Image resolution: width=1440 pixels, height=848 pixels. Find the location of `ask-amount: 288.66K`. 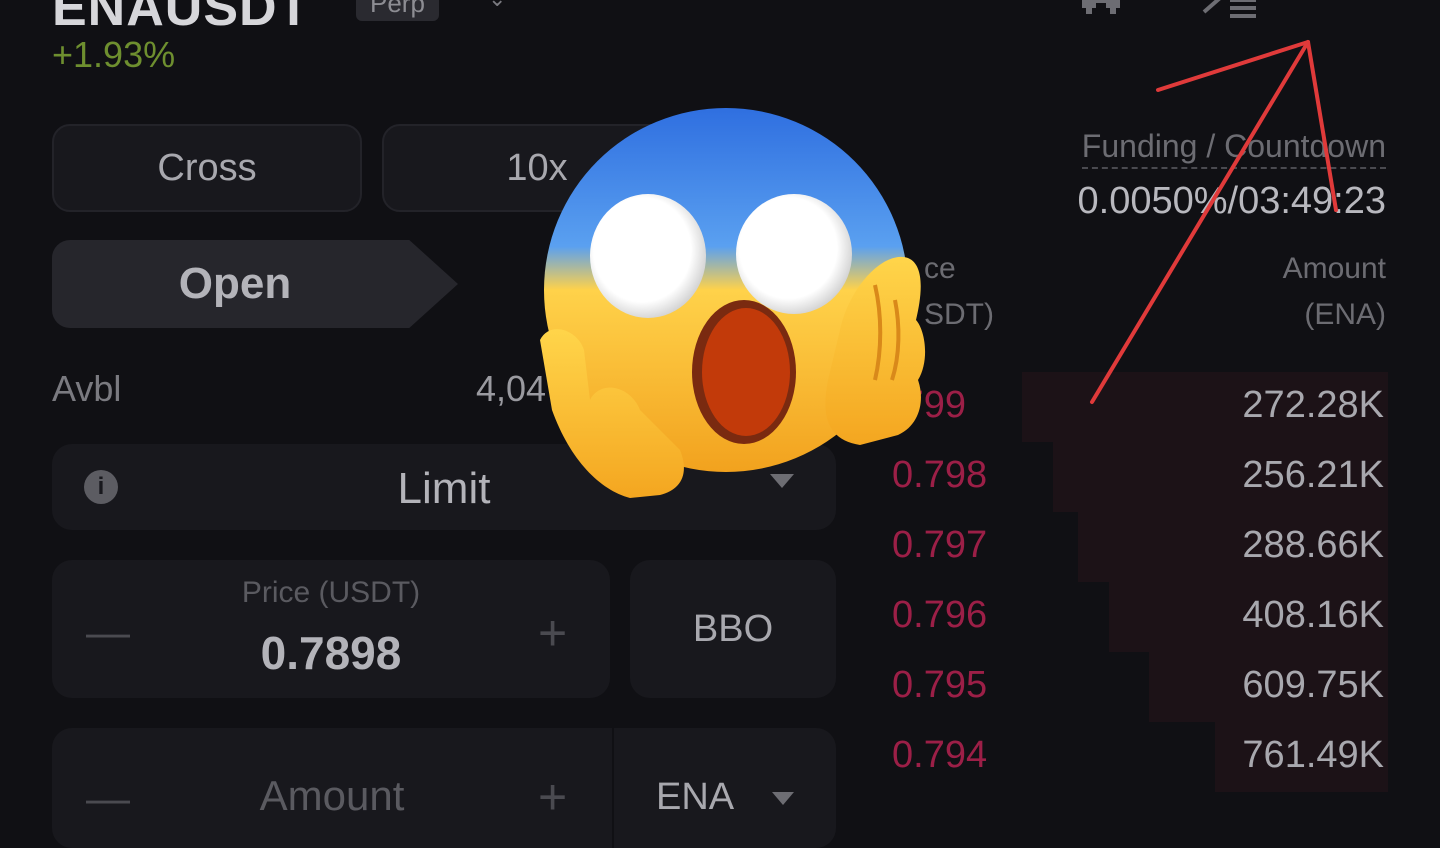

ask-amount: 288.66K is located at coordinates (1313, 545).